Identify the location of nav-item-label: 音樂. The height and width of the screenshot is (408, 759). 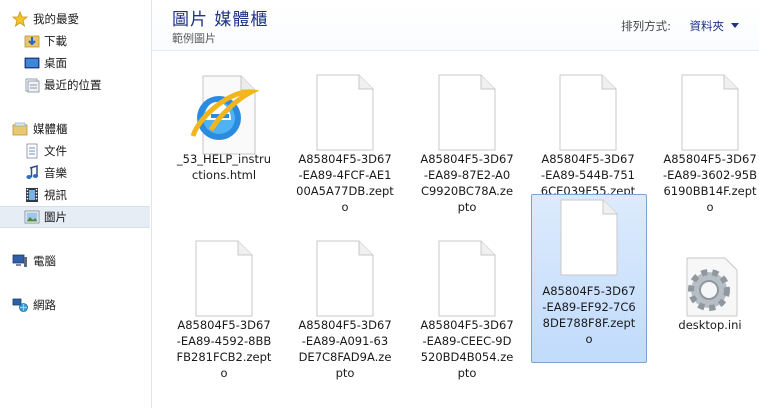
(55, 173).